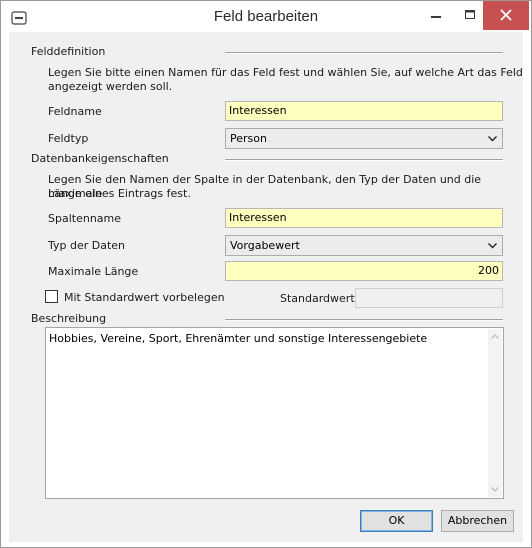 Image resolution: width=532 pixels, height=548 pixels. What do you see at coordinates (68, 51) in the screenshot?
I see `section-felddefinition: Felddefinition` at bounding box center [68, 51].